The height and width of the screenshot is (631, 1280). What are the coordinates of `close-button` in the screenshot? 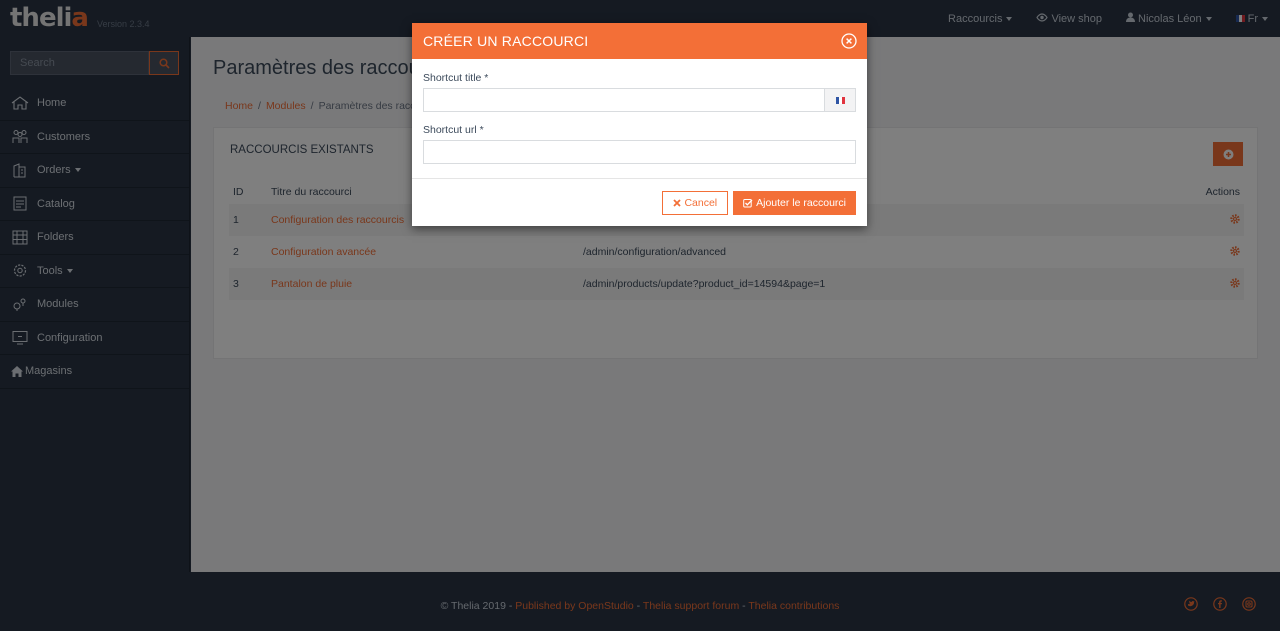 It's located at (849, 41).